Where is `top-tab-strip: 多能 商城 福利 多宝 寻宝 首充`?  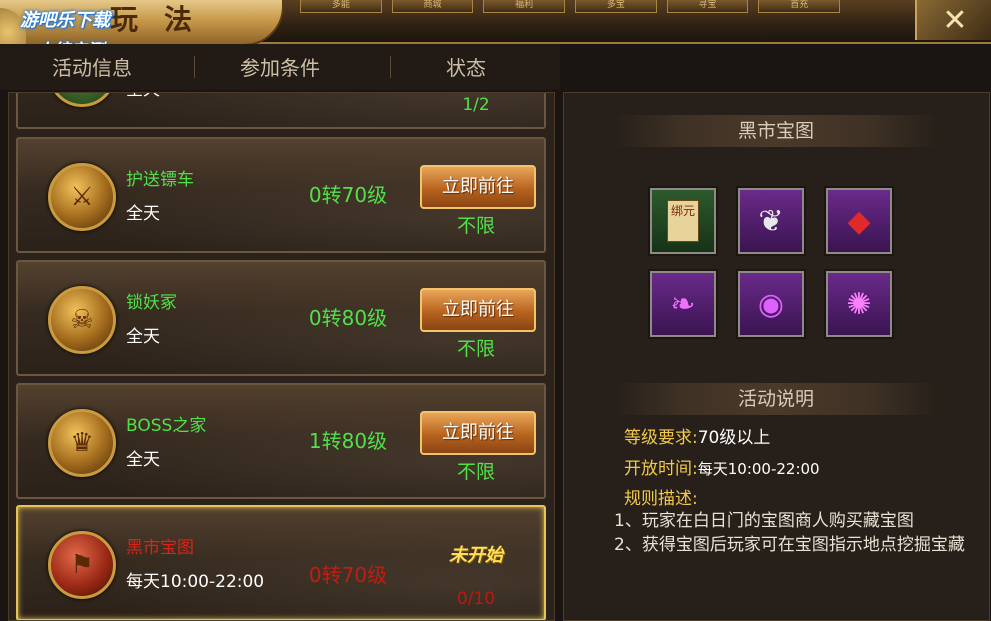
top-tab-strip: 多能 商城 福利 多宝 寻宝 首充 is located at coordinates (570, 7).